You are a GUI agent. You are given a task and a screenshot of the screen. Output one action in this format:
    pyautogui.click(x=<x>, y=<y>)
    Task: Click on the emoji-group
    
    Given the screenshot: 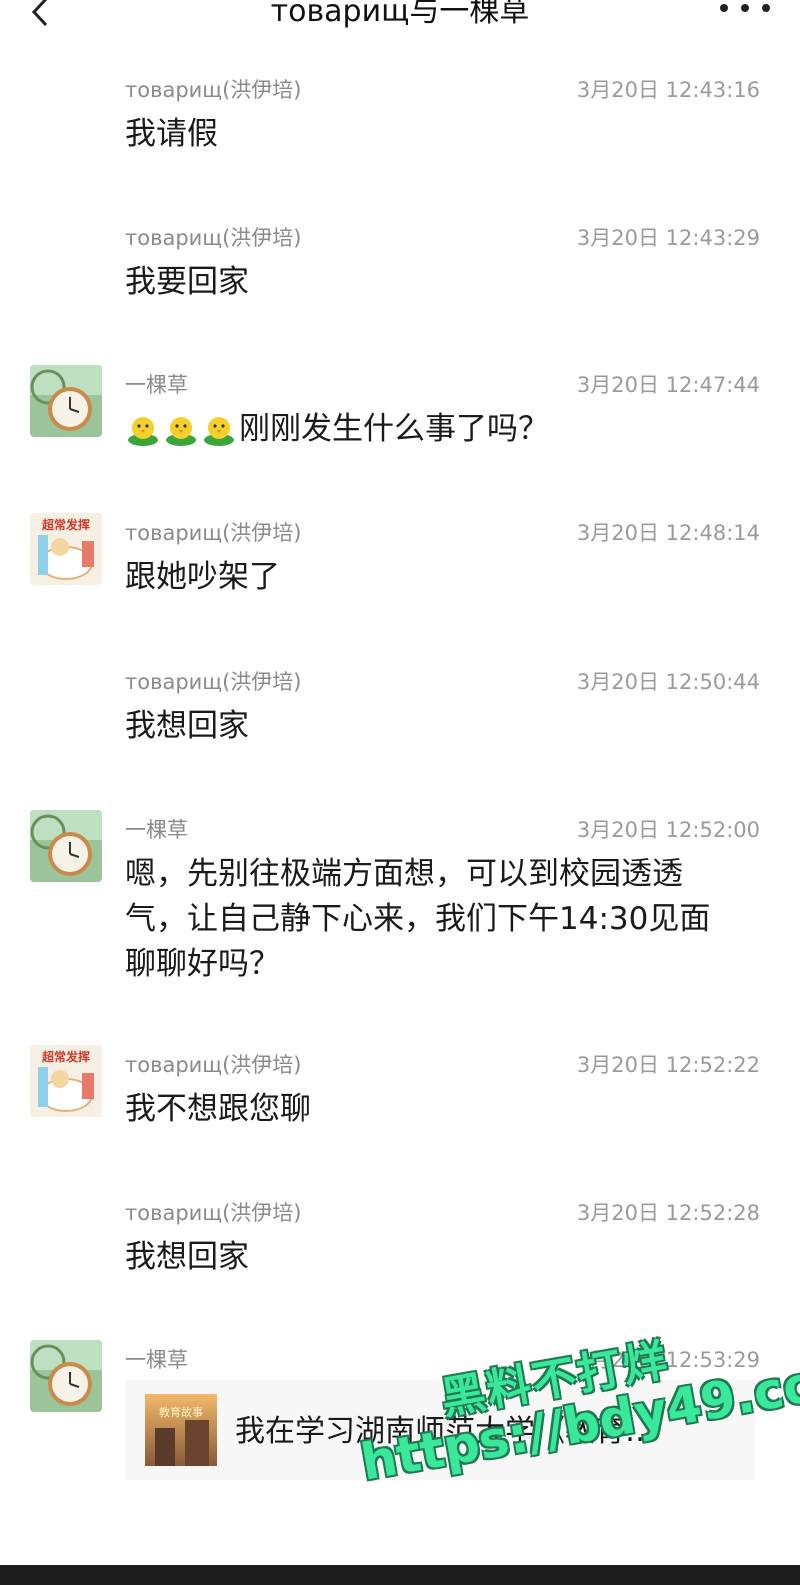 What is the action you would take?
    pyautogui.click(x=181, y=431)
    